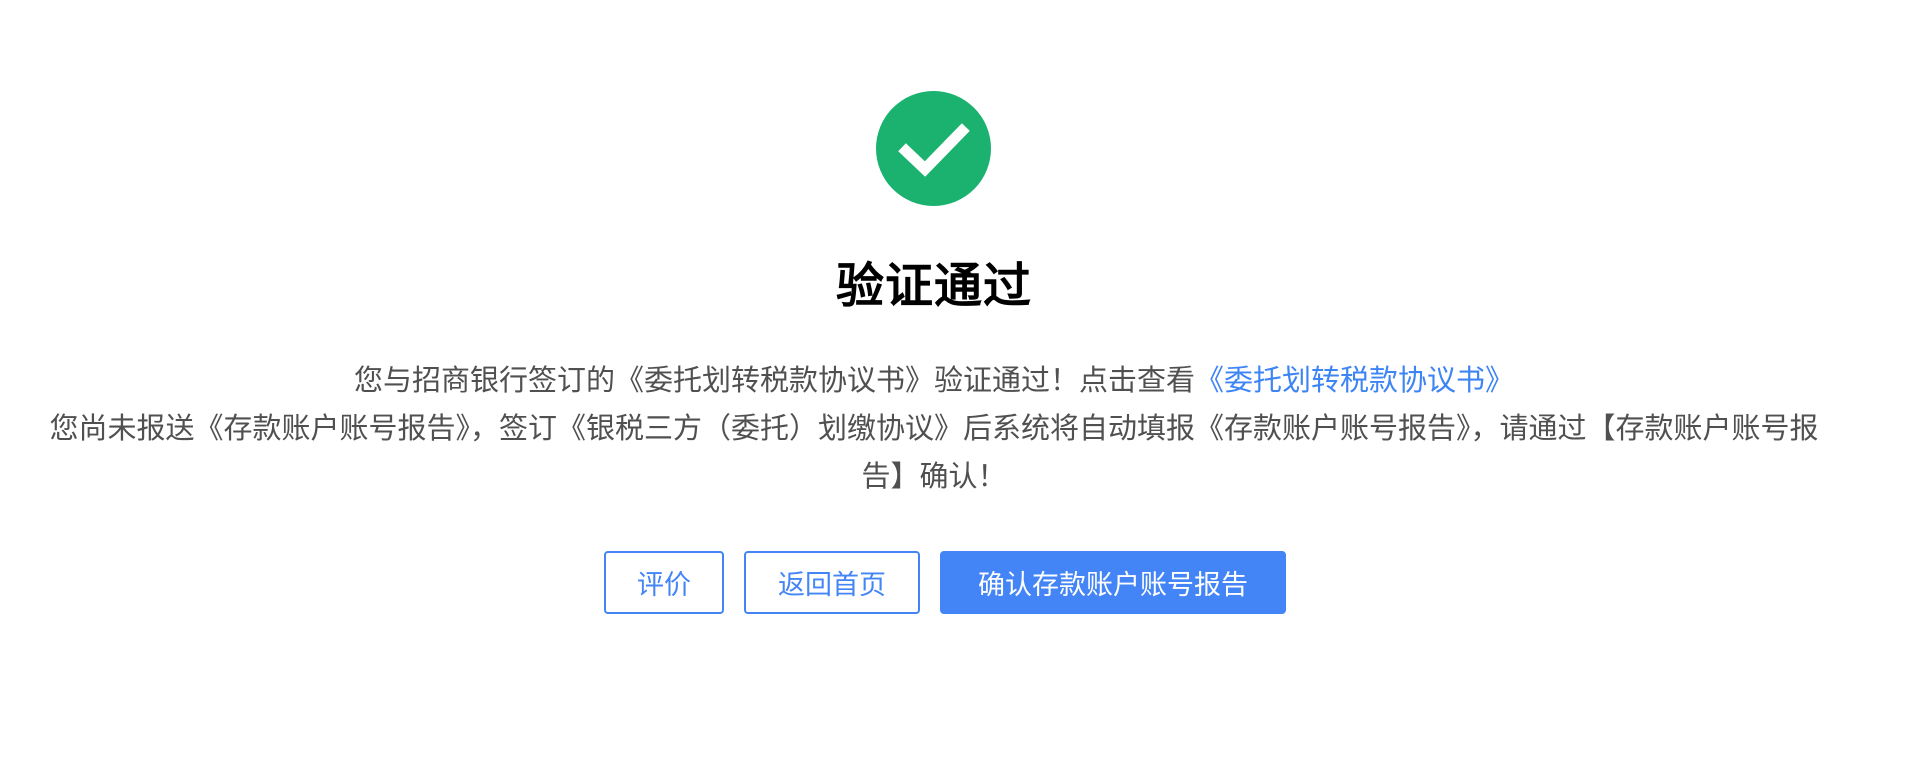 The height and width of the screenshot is (764, 1920). Describe the element at coordinates (933, 286) in the screenshot. I see `page-title: 验证通过` at that location.